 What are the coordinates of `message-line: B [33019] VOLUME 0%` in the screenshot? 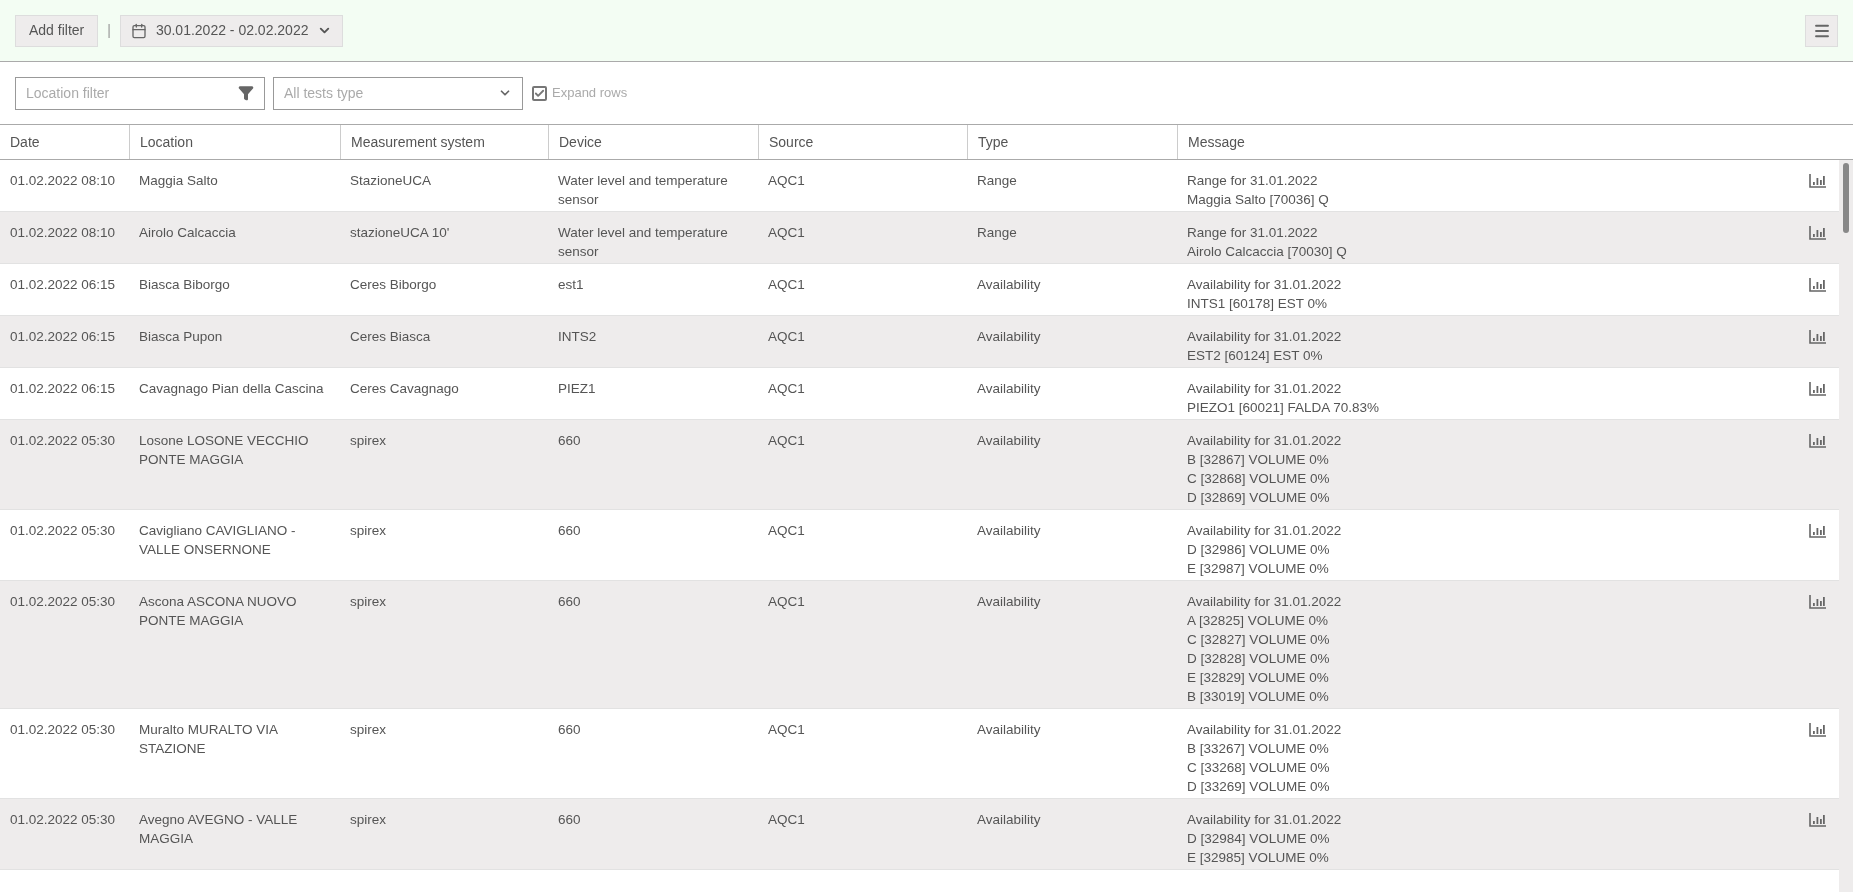 It's located at (1258, 697).